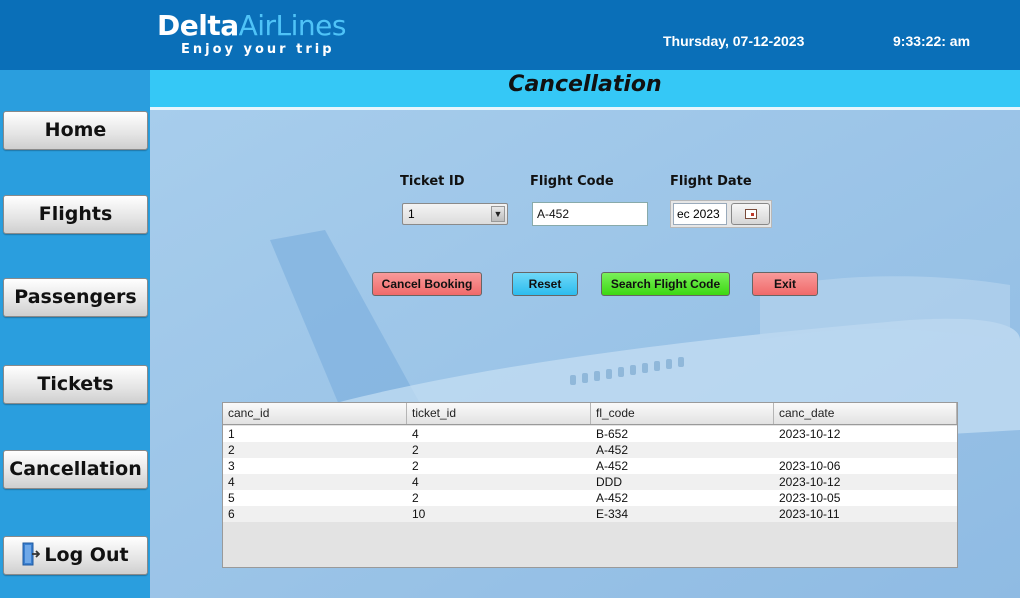 The width and height of the screenshot is (1020, 598). I want to click on sidebar-item-home: Home, so click(75, 130).